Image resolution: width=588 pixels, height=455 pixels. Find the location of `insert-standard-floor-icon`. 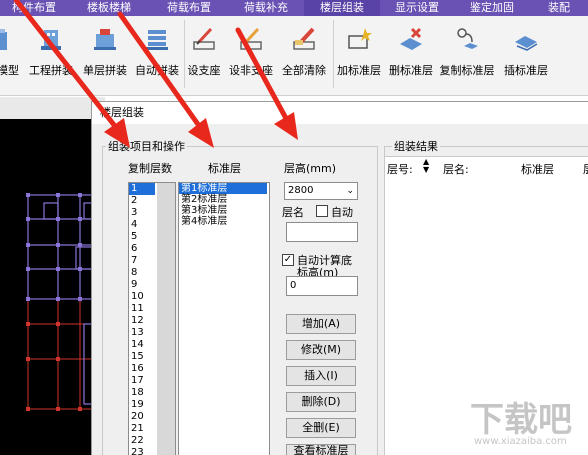

insert-standard-floor-icon is located at coordinates (526, 43).